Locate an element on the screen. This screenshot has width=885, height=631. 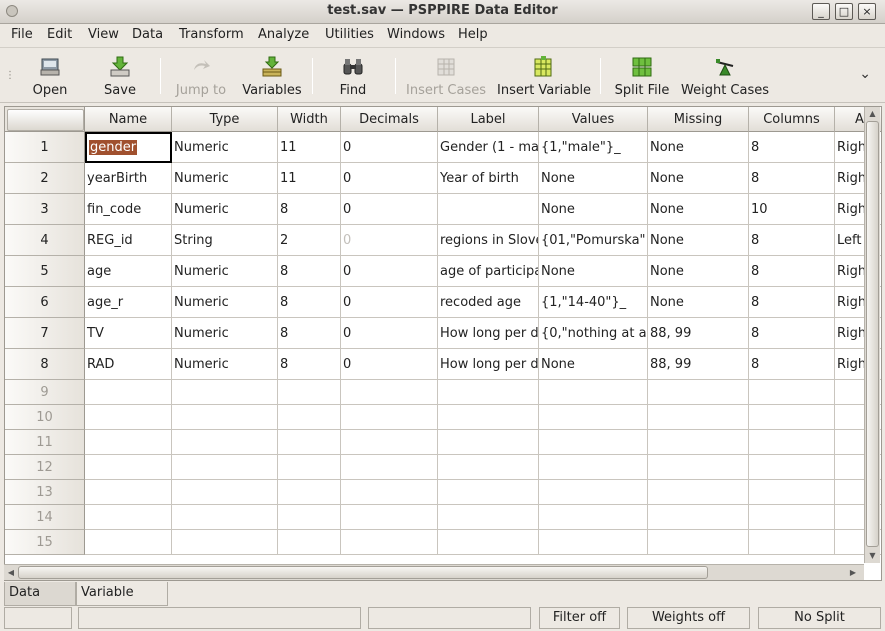
cell-name: REG_id is located at coordinates (128, 240).